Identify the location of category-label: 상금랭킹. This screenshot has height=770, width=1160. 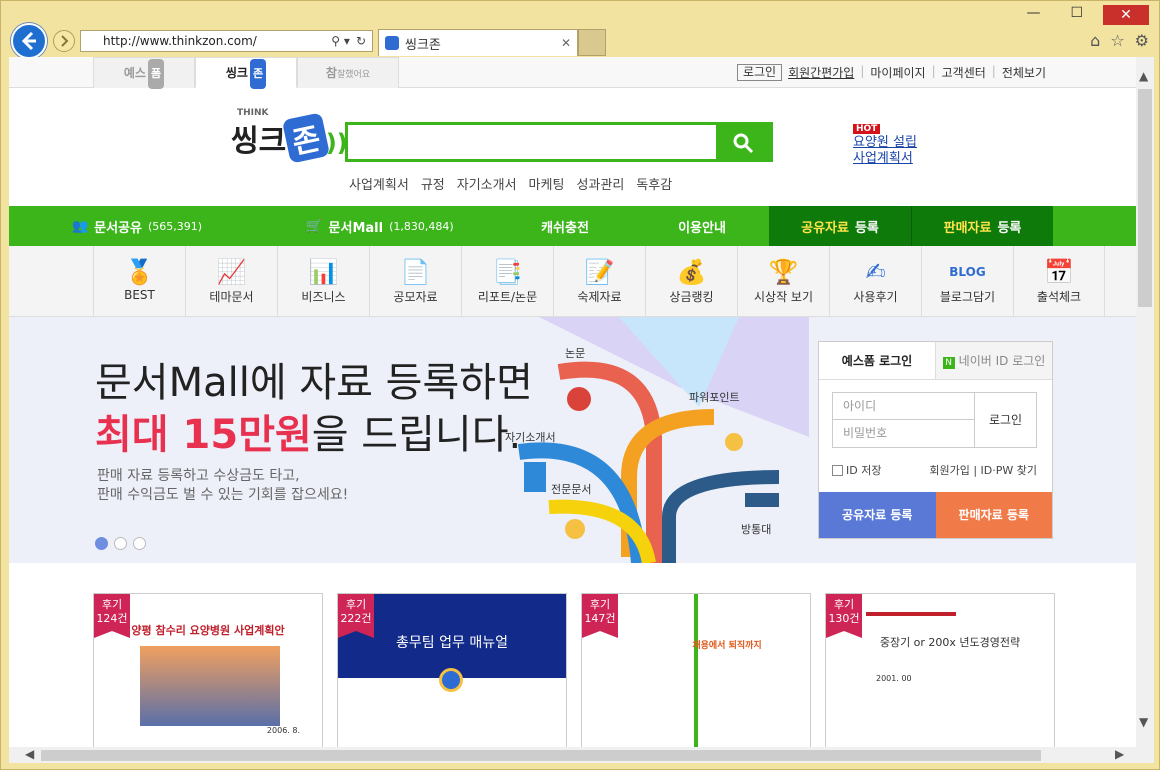
(691, 297).